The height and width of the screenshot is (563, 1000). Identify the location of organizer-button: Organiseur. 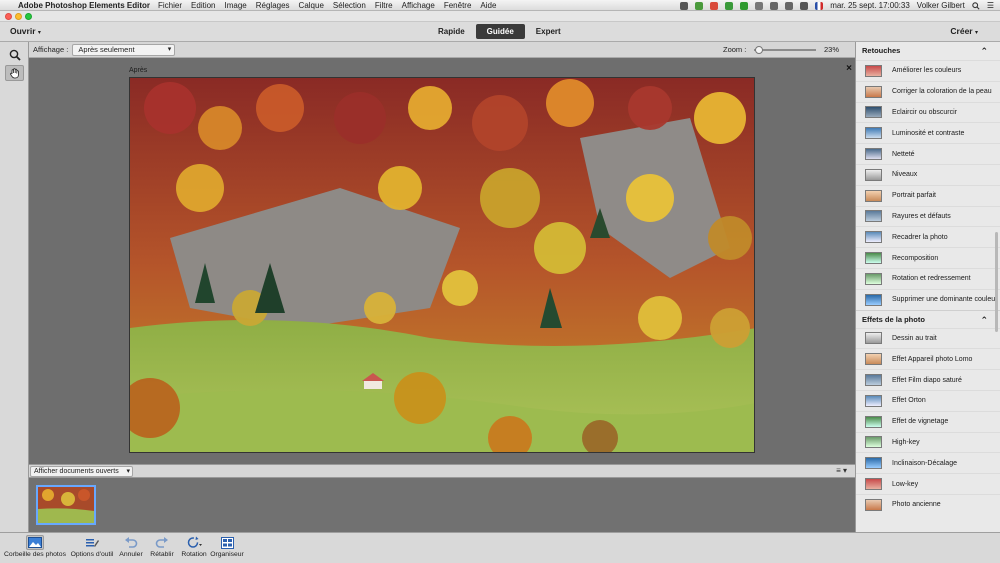
(227, 546).